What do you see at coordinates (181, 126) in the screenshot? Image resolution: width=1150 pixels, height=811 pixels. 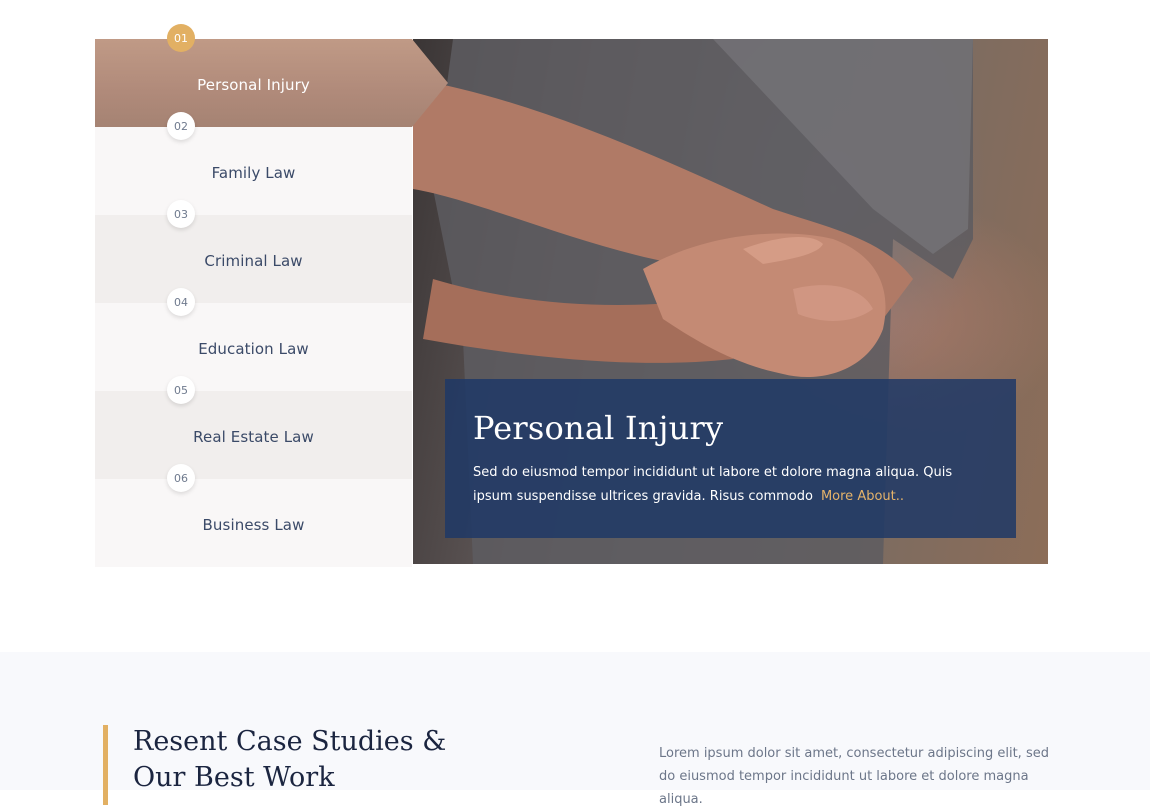 I see `tab-number-badge: 02` at bounding box center [181, 126].